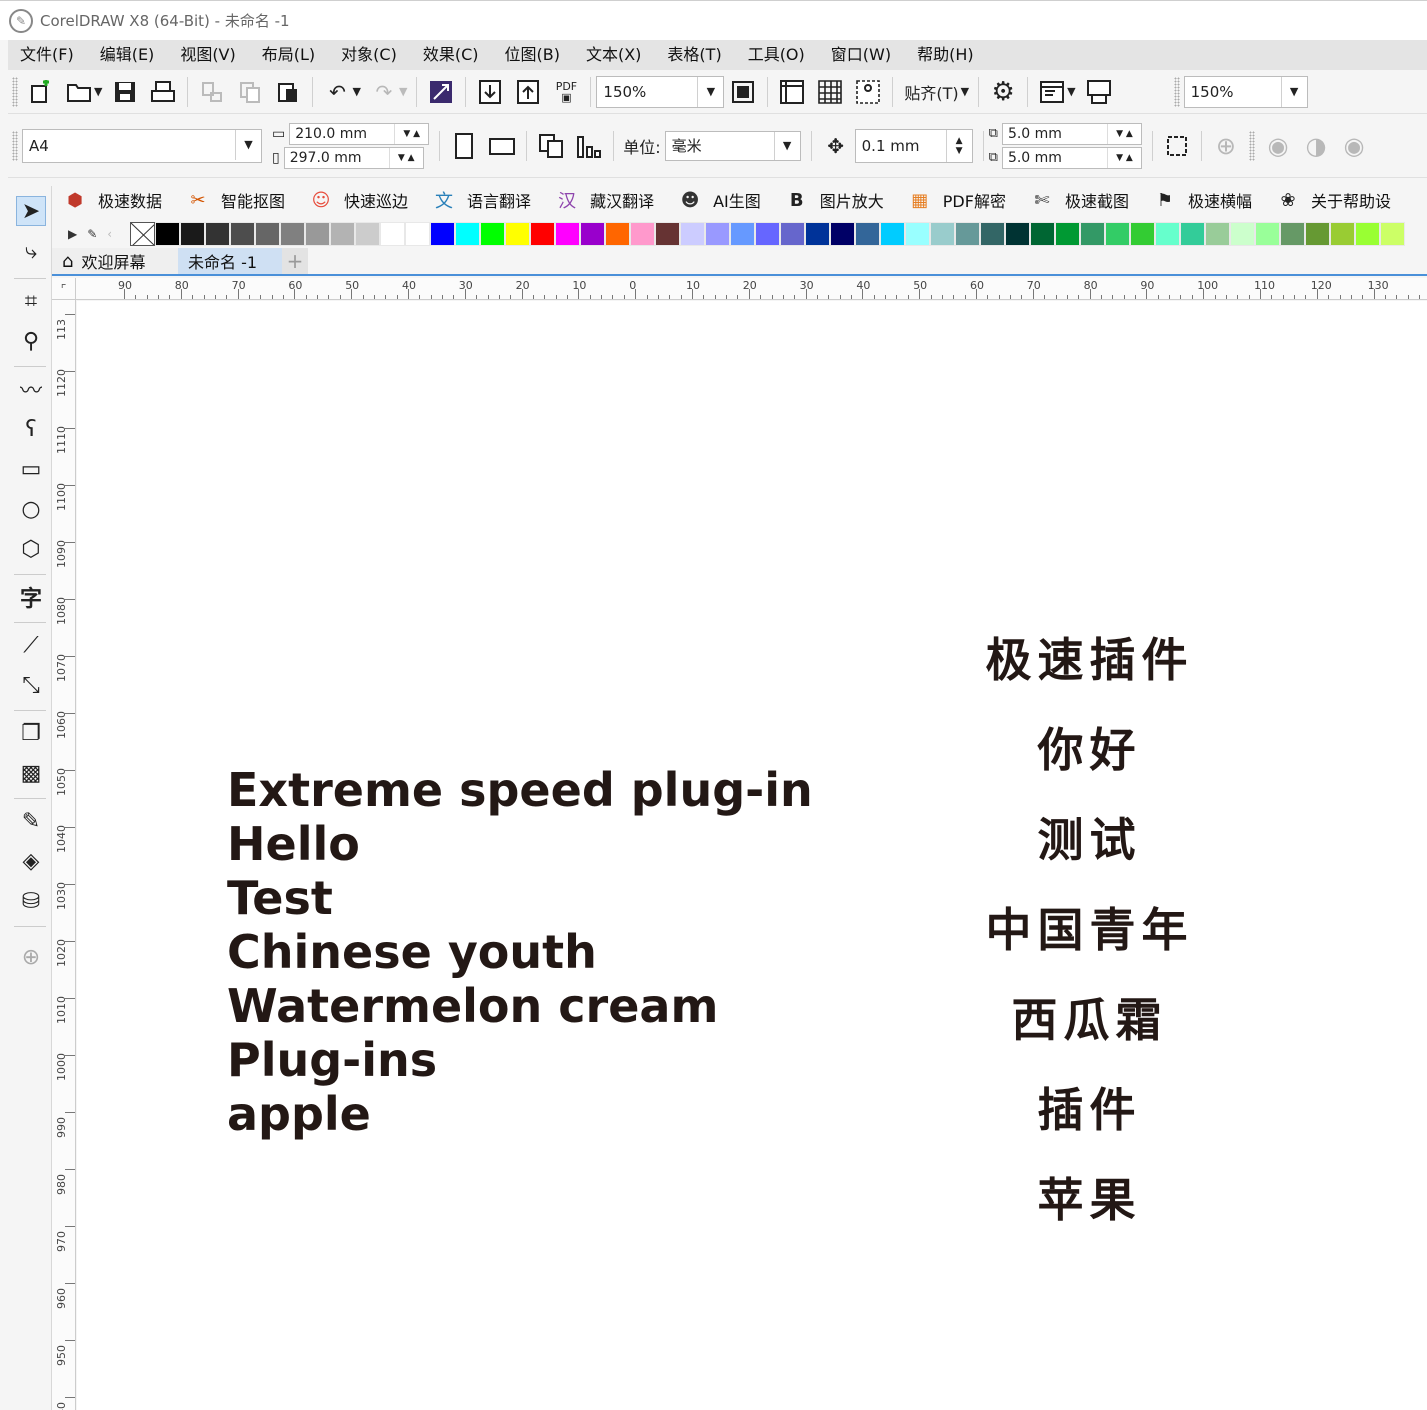 The width and height of the screenshot is (1427, 1410). What do you see at coordinates (212, 92) in the screenshot?
I see `cut-icon` at bounding box center [212, 92].